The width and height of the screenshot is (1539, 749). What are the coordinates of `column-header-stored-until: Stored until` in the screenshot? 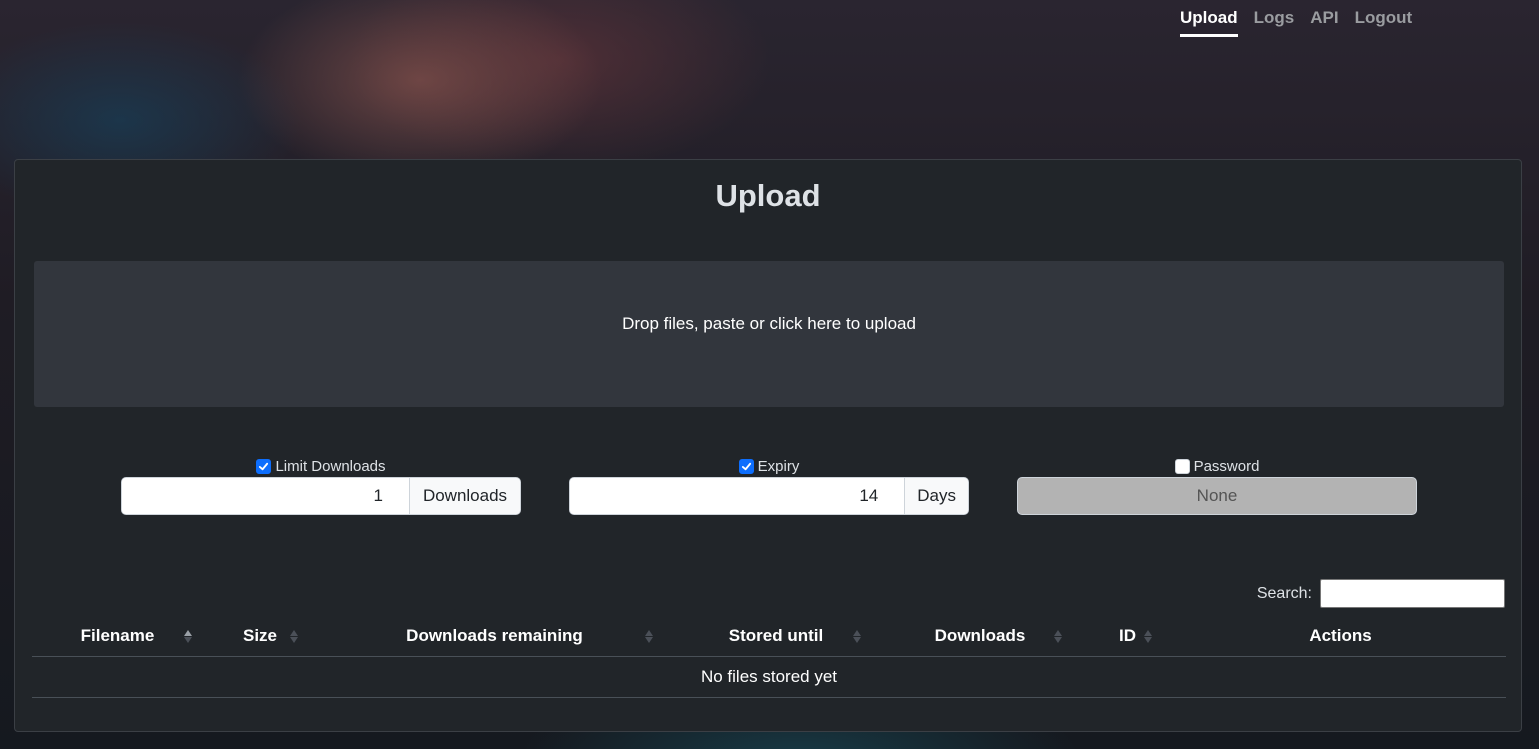 It's located at (776, 636).